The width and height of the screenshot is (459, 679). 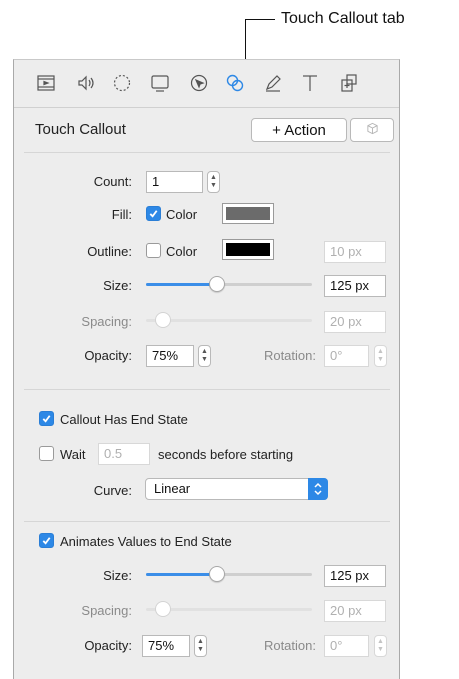 I want to click on select-arrows-icon, so click(x=318, y=489).